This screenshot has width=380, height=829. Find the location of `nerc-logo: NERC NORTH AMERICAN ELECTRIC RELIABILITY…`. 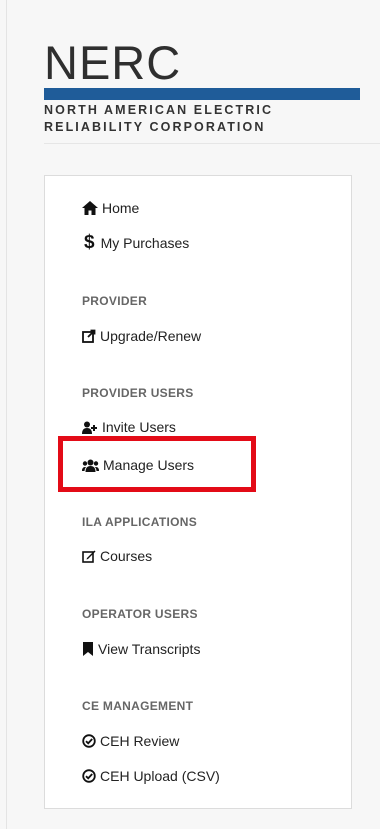

nerc-logo: NERC NORTH AMERICAN ELECTRIC RELIABILITY… is located at coordinates (202, 85).